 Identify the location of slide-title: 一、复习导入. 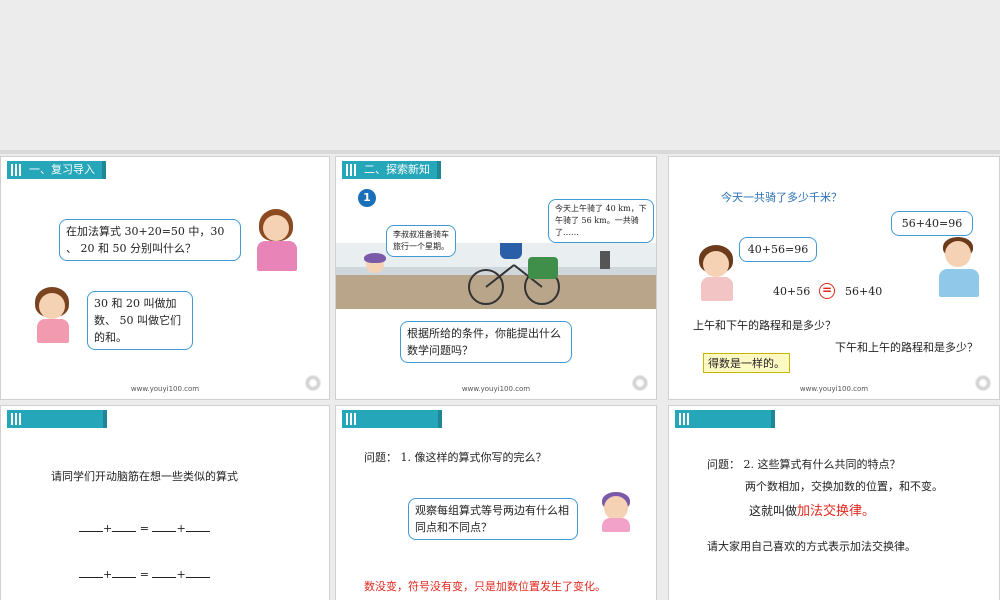
(56, 170).